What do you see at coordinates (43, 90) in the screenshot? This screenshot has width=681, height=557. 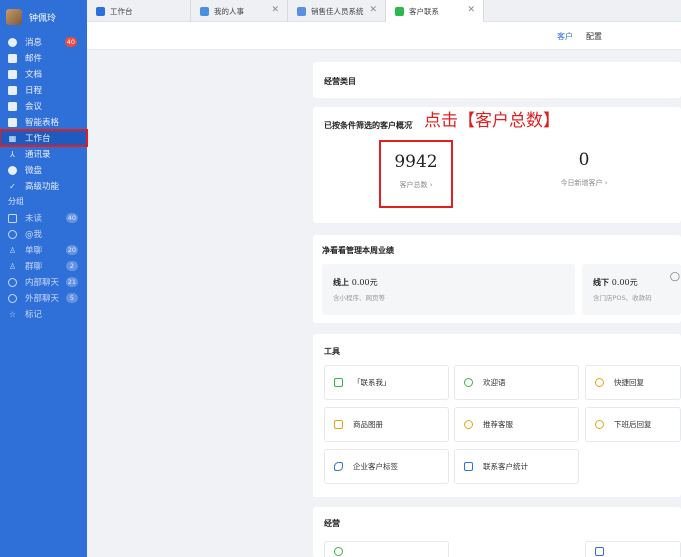 I see `nav-item-calendar: 日程` at bounding box center [43, 90].